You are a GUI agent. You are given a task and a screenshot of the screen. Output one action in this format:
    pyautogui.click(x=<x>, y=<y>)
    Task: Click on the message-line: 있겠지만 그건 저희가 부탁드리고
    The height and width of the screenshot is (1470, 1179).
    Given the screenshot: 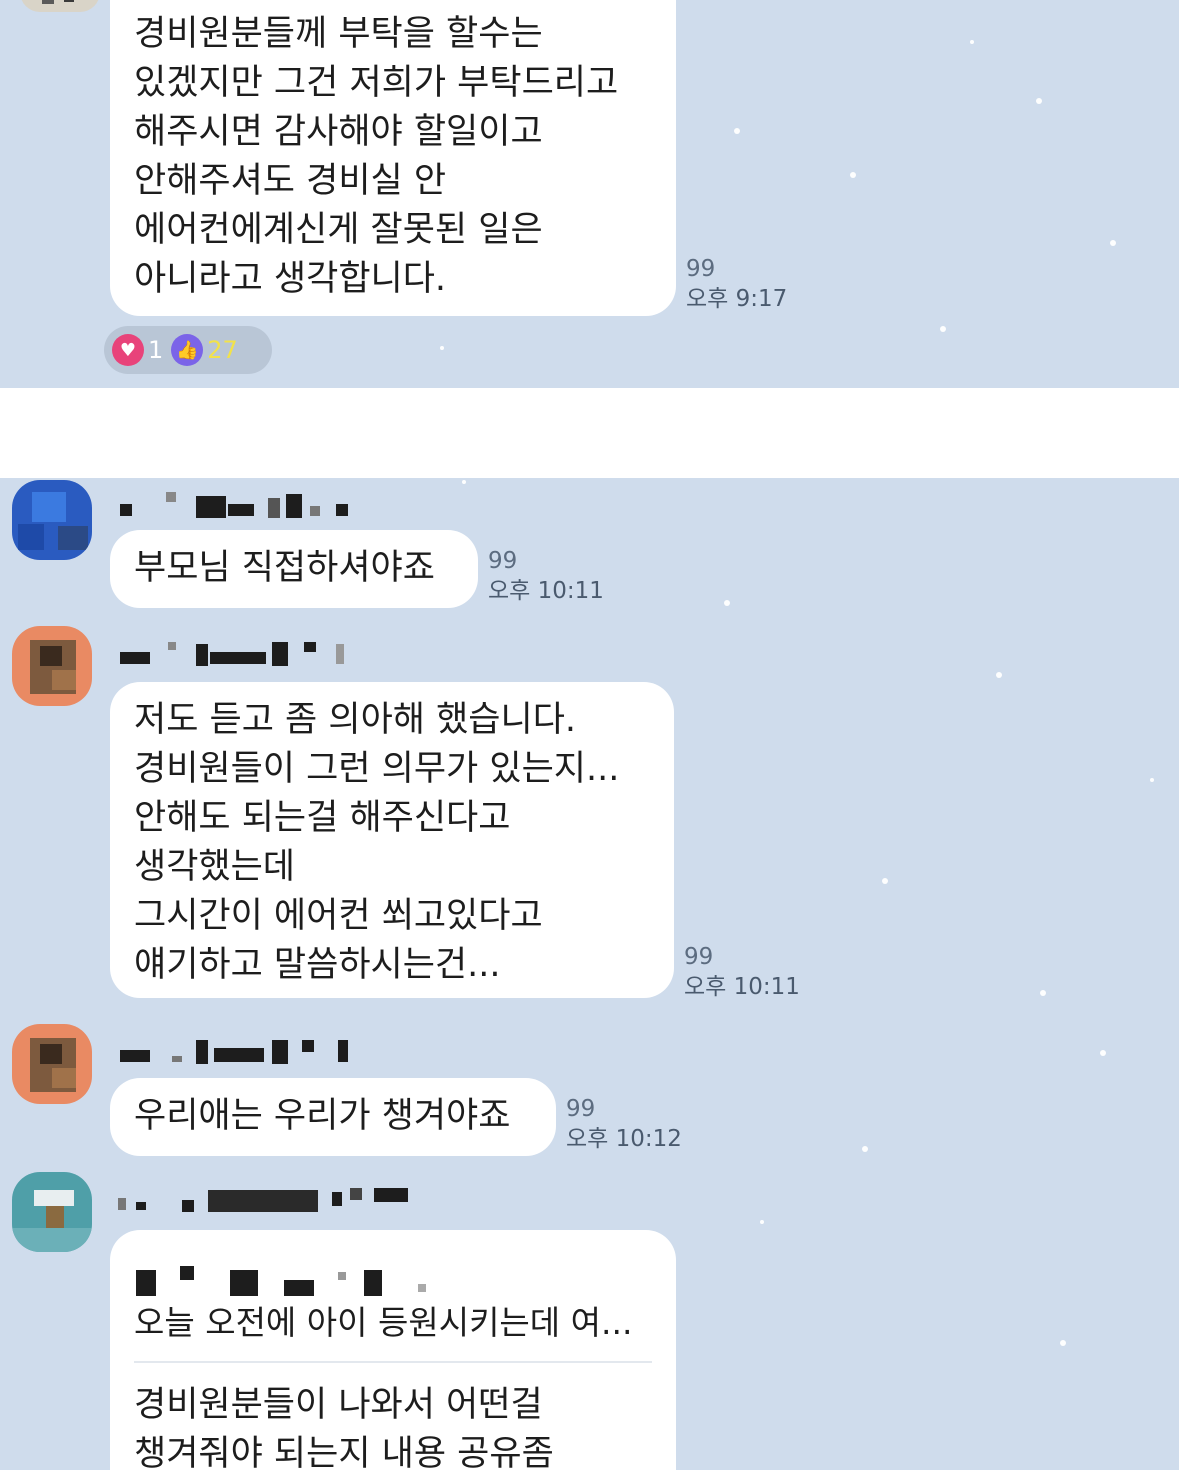 What is the action you would take?
    pyautogui.click(x=376, y=83)
    